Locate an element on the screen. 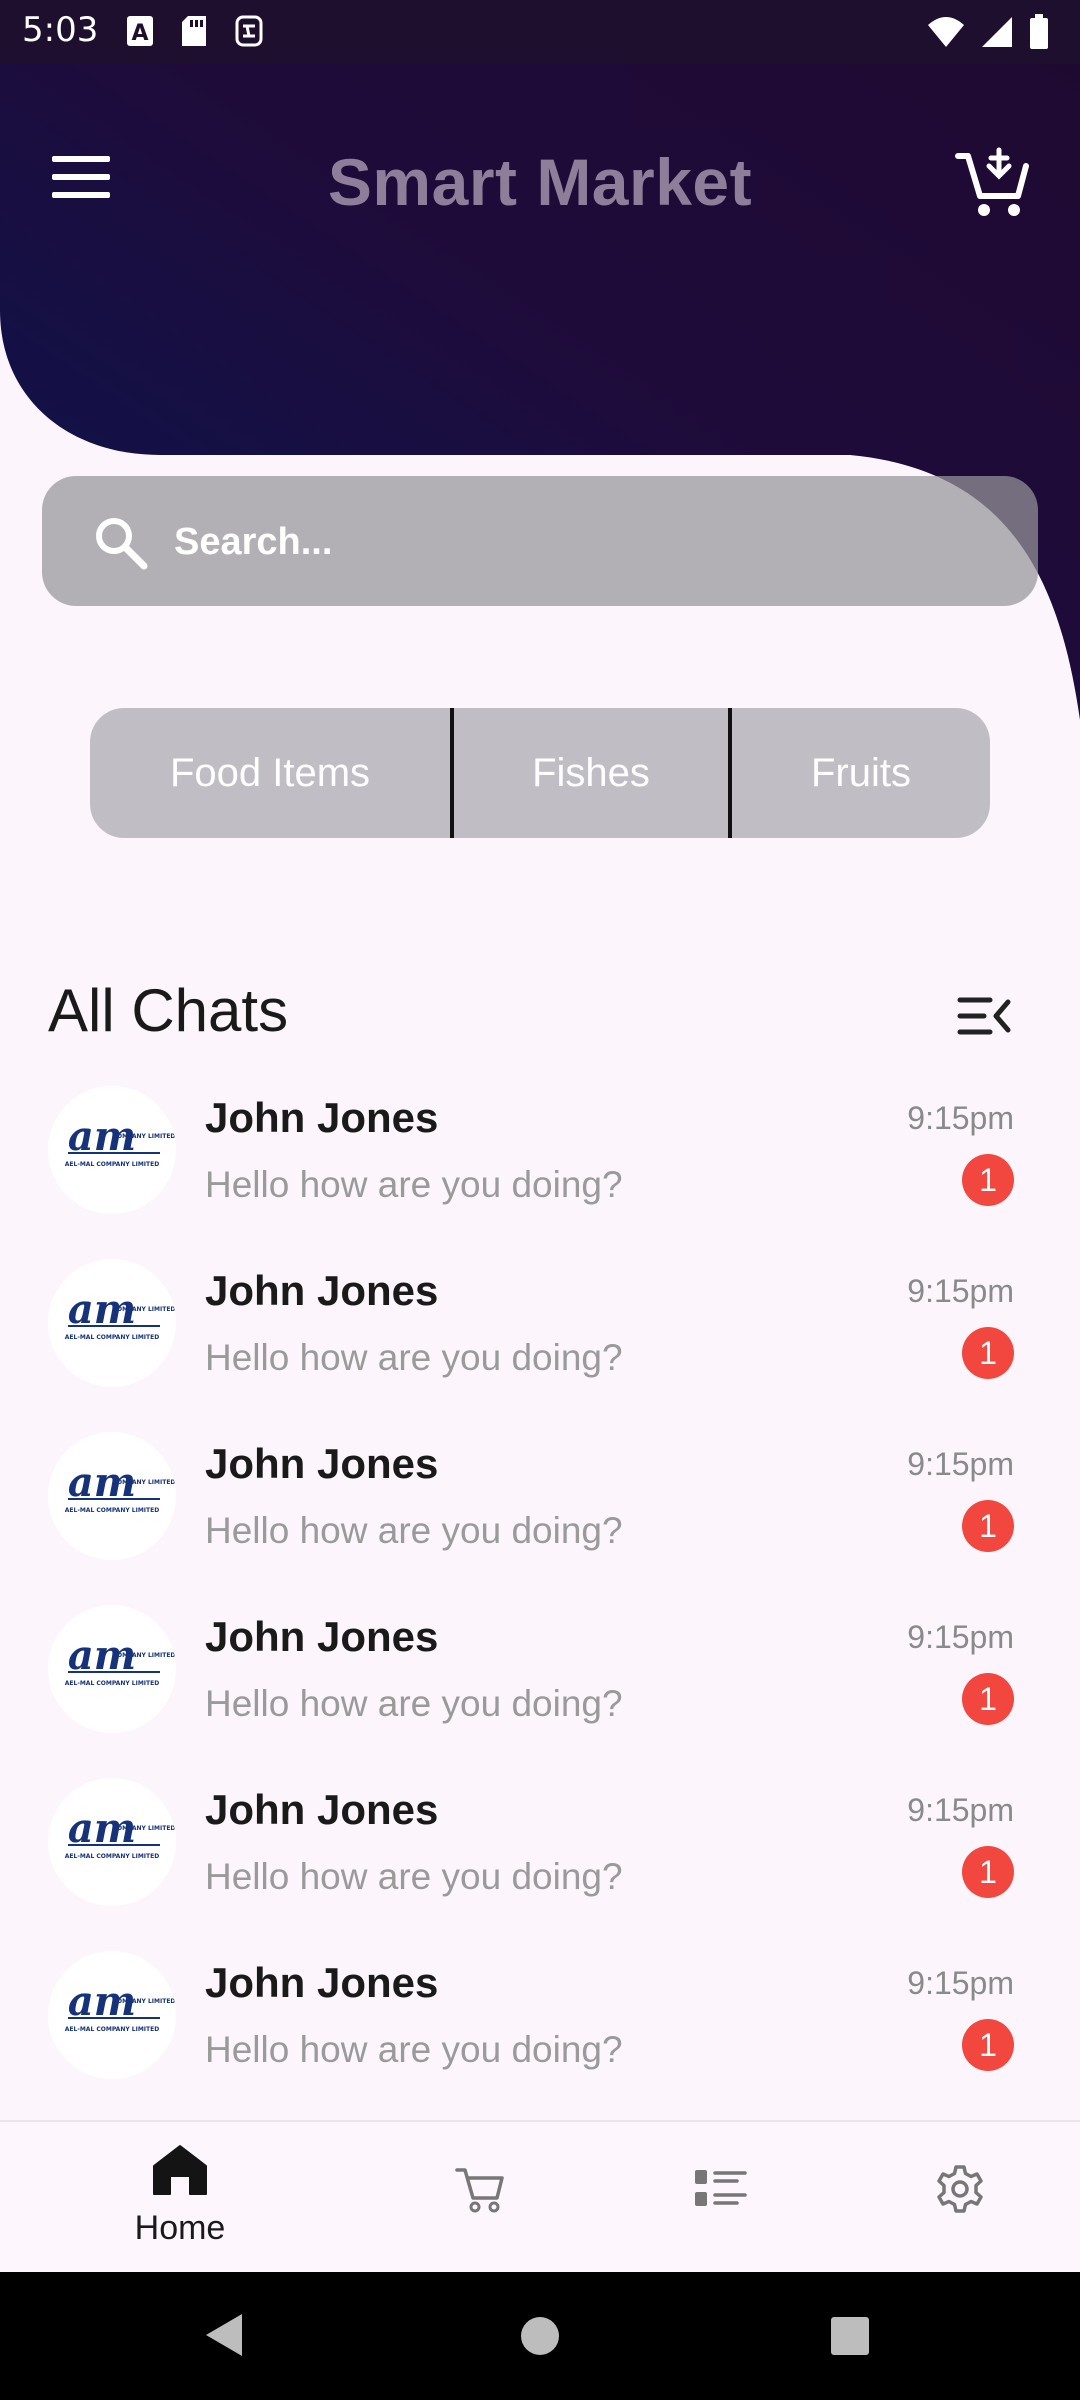 The width and height of the screenshot is (1080, 2400). list-icon is located at coordinates (720, 2191).